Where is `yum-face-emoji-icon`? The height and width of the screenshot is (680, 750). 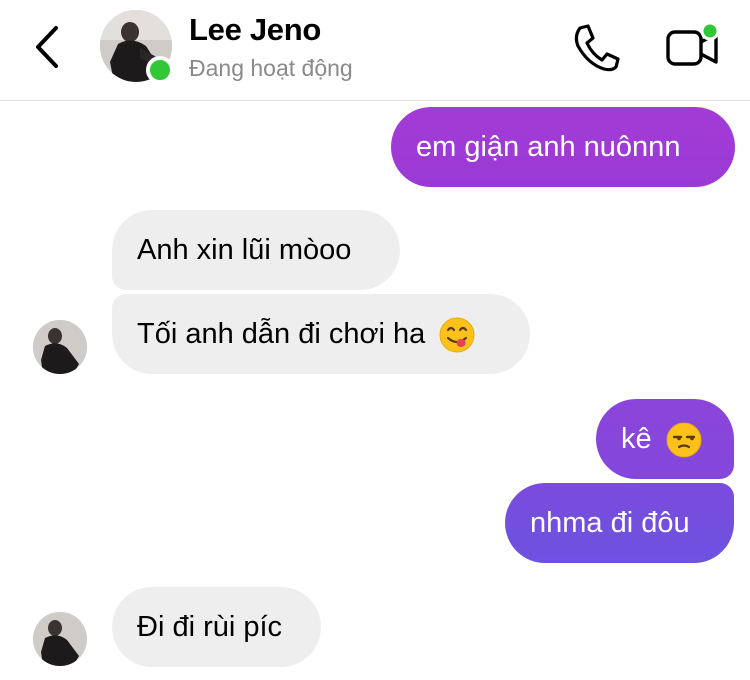
yum-face-emoji-icon is located at coordinates (457, 335).